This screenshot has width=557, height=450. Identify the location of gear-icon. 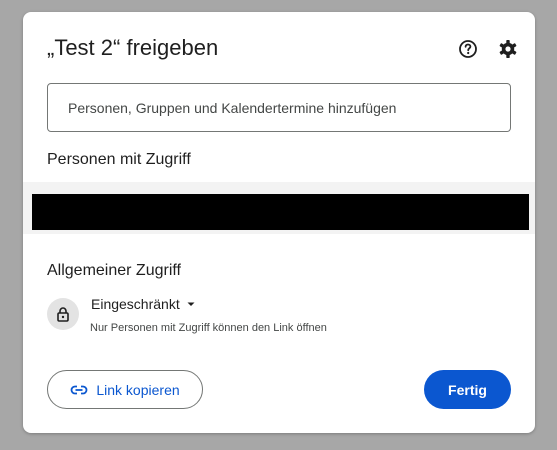
(508, 49).